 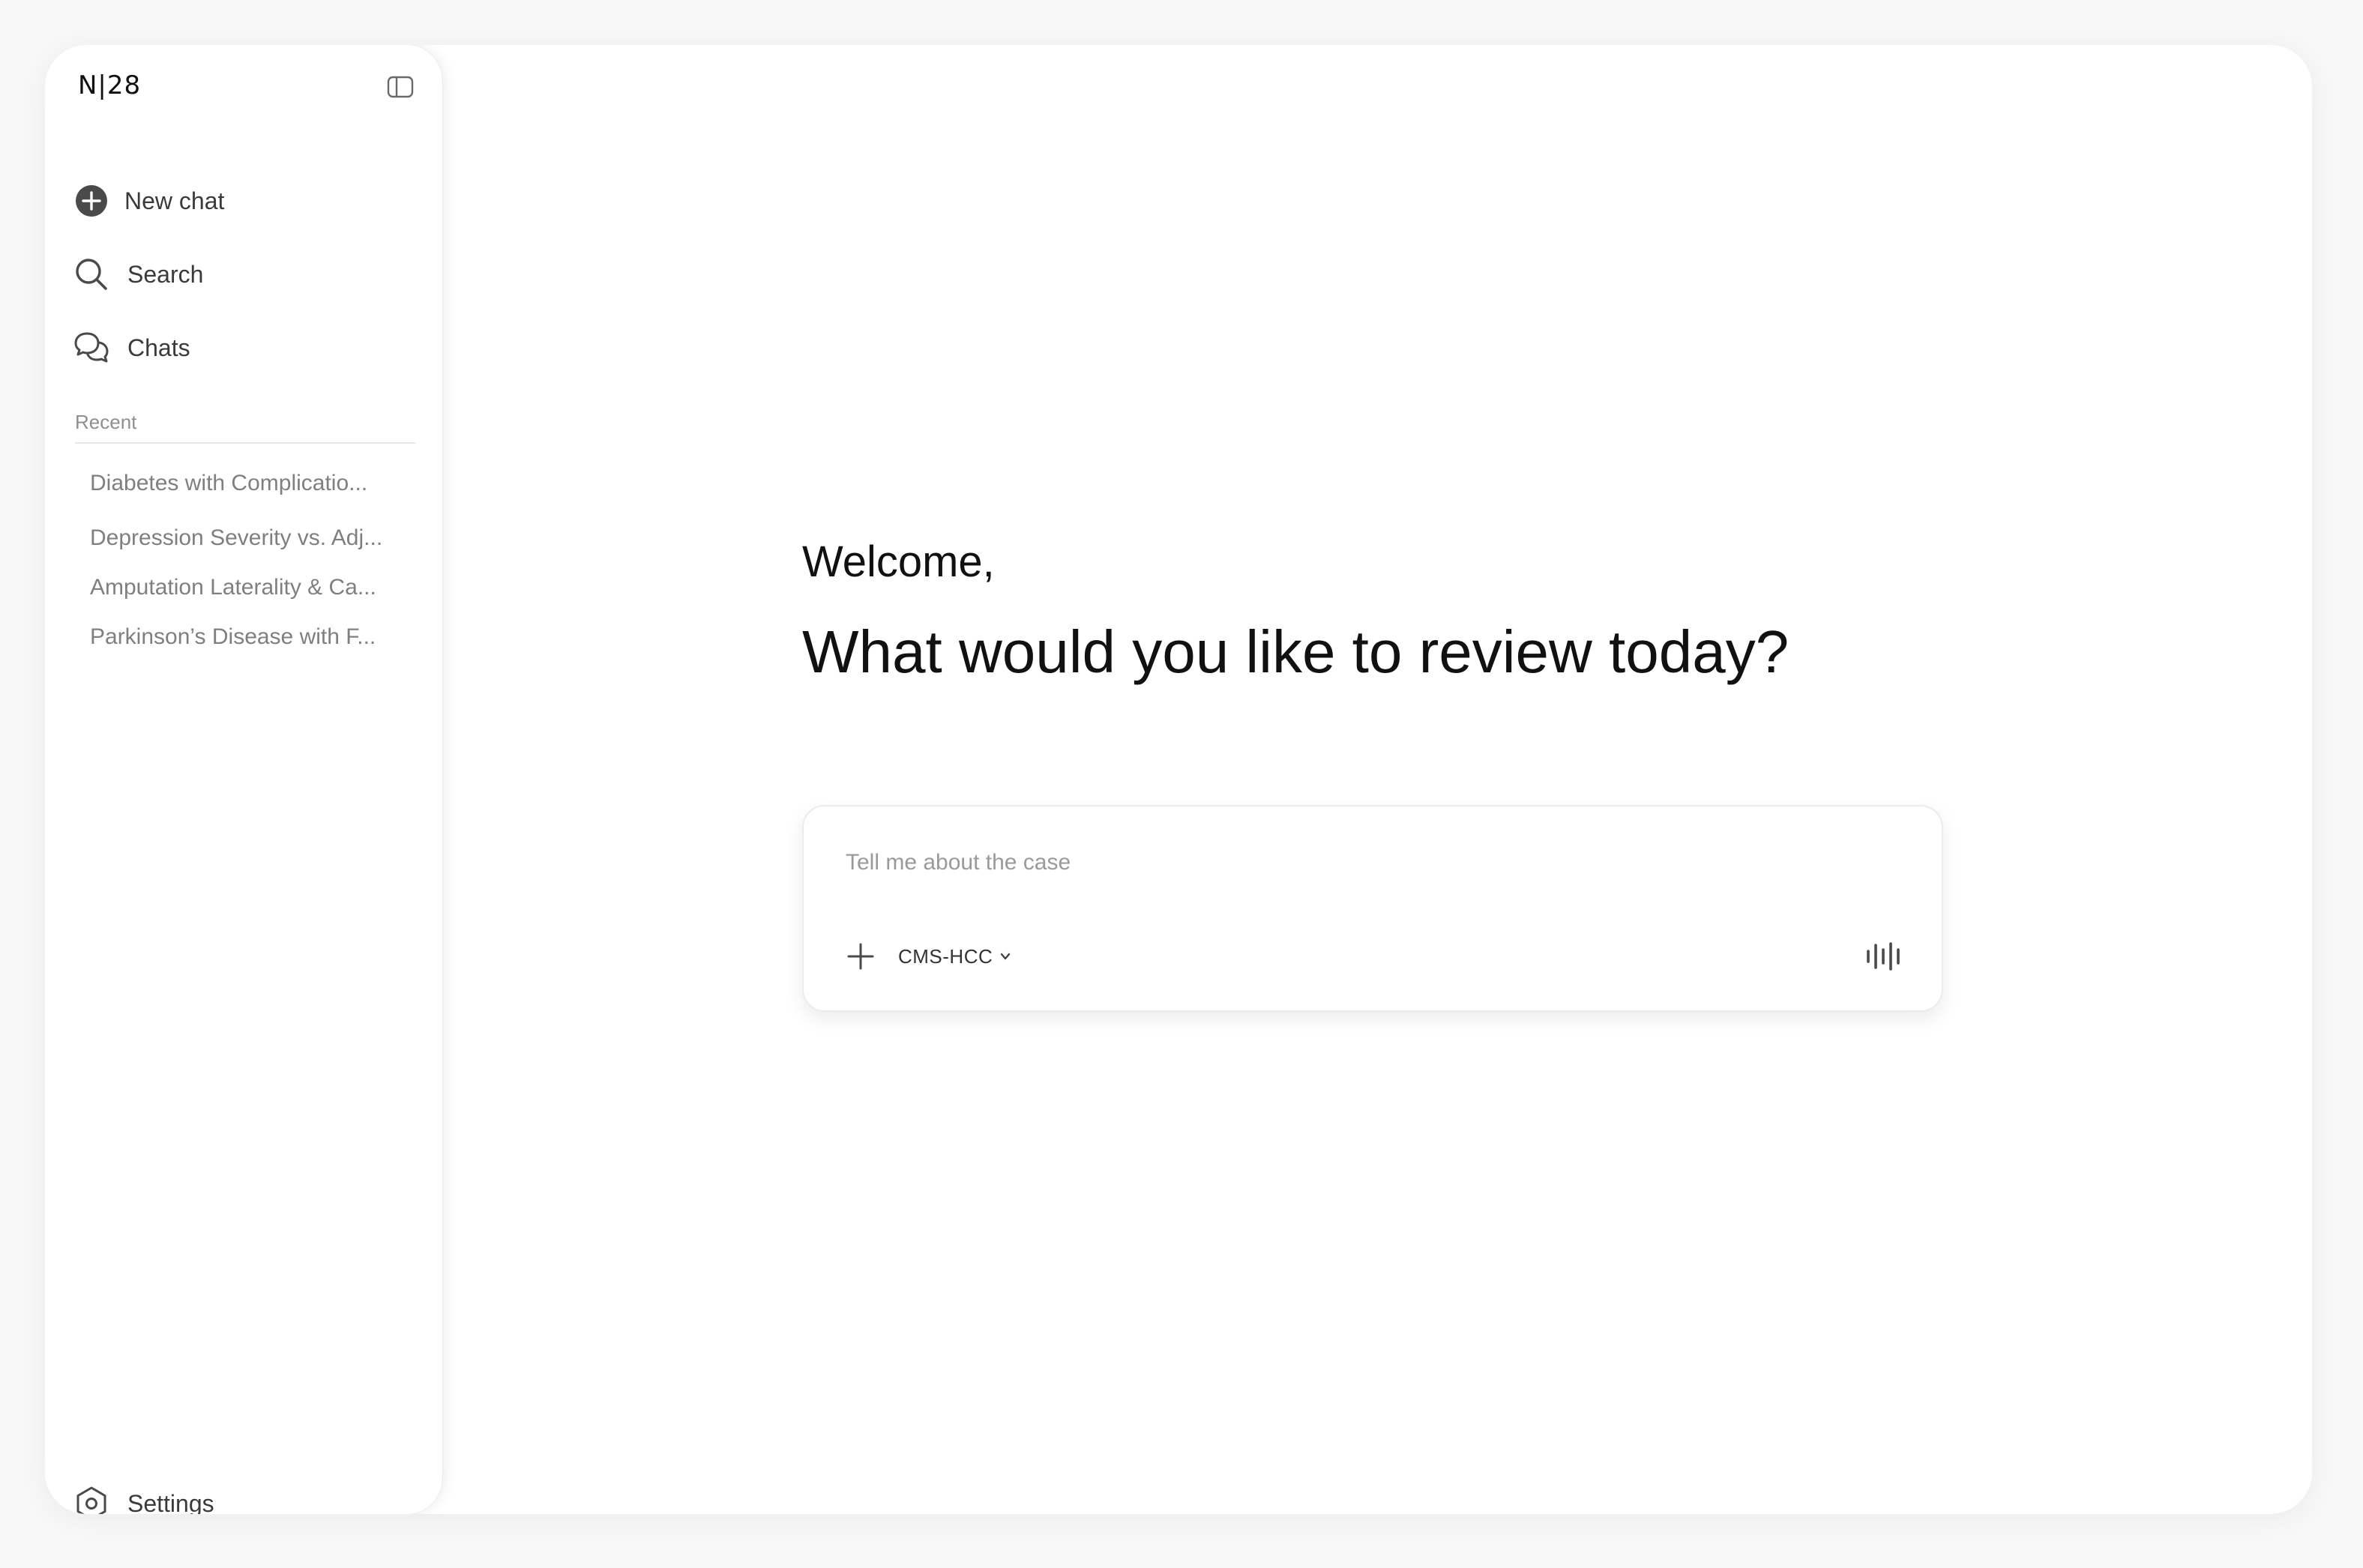 I want to click on welcome-heading: Welcome,, so click(x=899, y=561).